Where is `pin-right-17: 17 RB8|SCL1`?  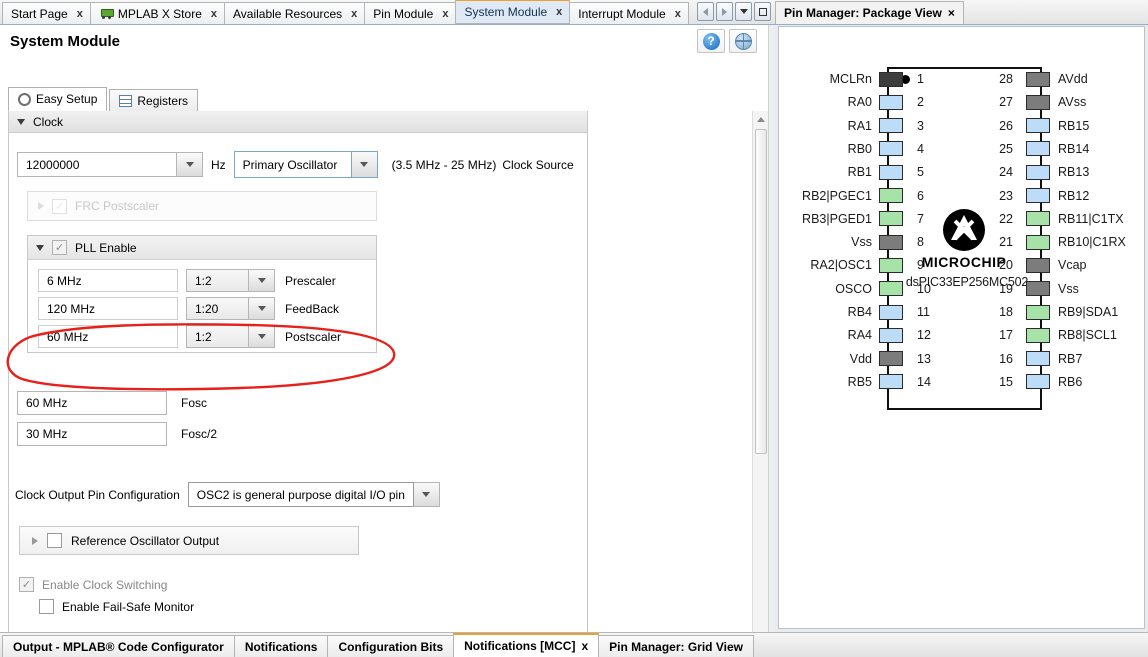 pin-right-17: 17 RB8|SCL1 is located at coordinates (1068, 335).